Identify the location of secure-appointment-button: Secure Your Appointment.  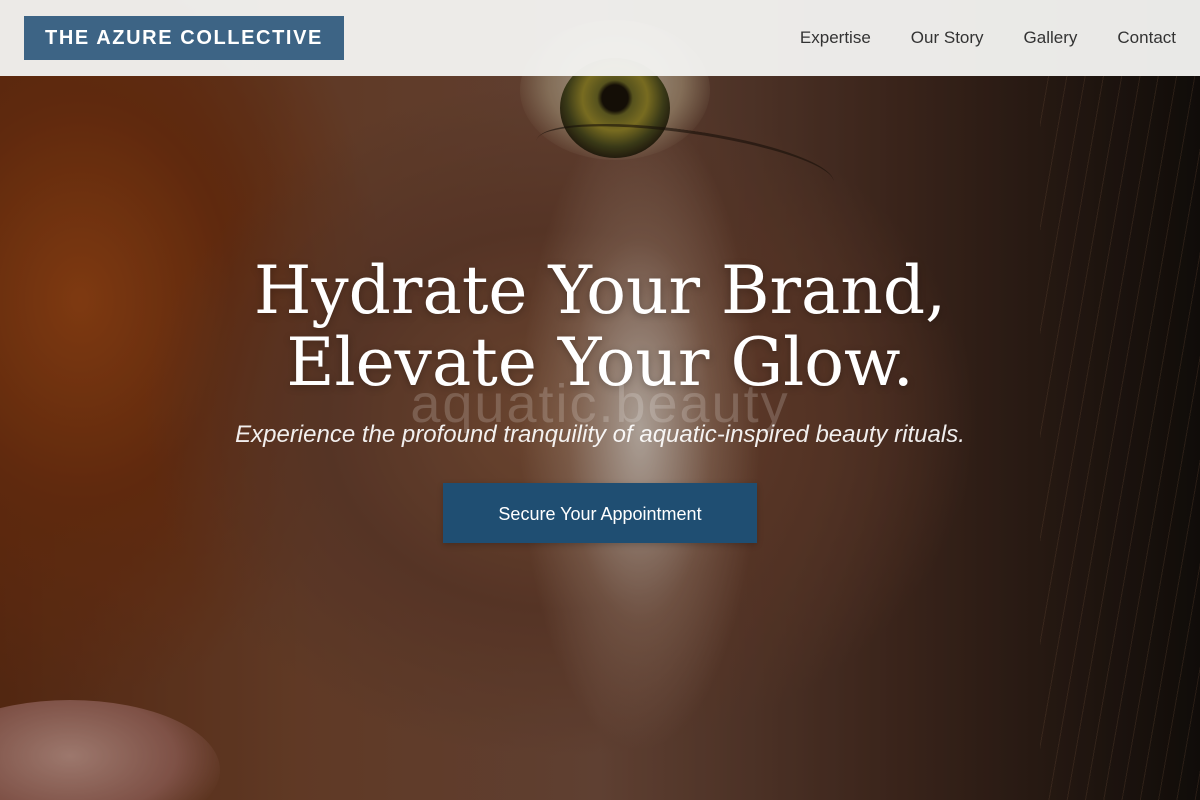
(600, 513).